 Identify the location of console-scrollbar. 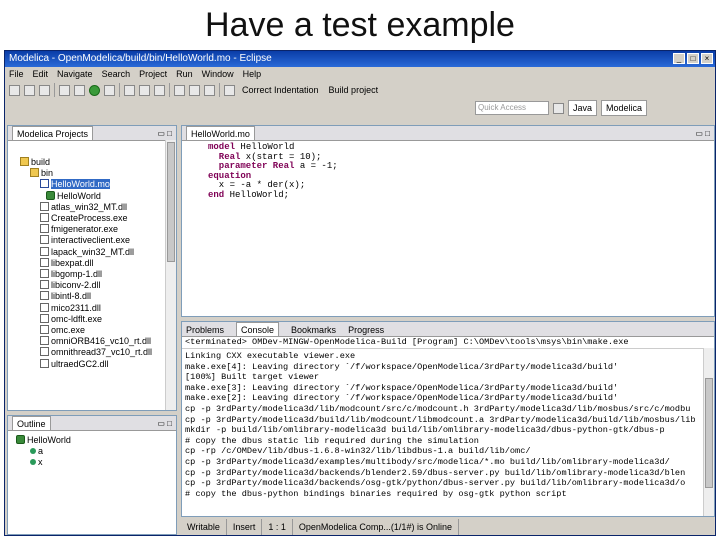
(708, 432).